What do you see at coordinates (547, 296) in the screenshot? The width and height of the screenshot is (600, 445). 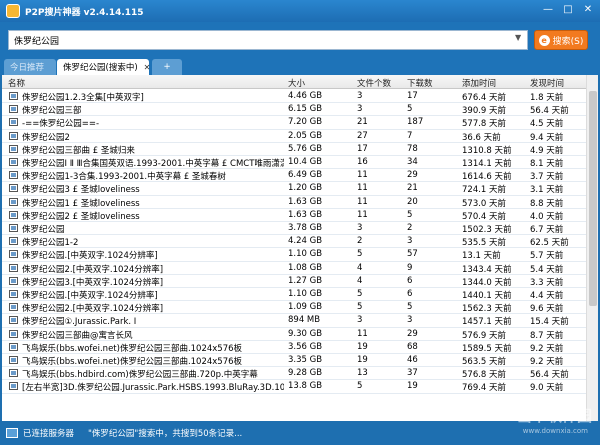 I see `cell-found-time: 4.4 天前` at bounding box center [547, 296].